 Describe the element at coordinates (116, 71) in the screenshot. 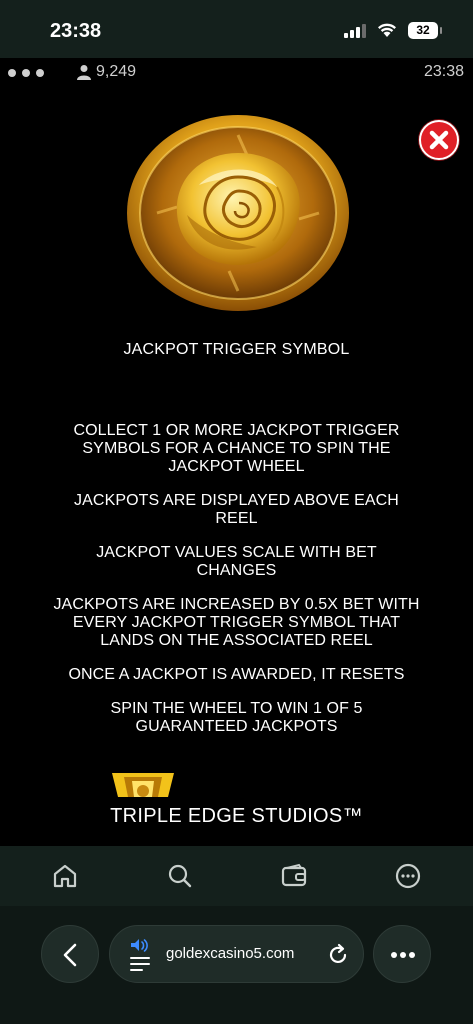

I see `players-count: 9,249` at that location.